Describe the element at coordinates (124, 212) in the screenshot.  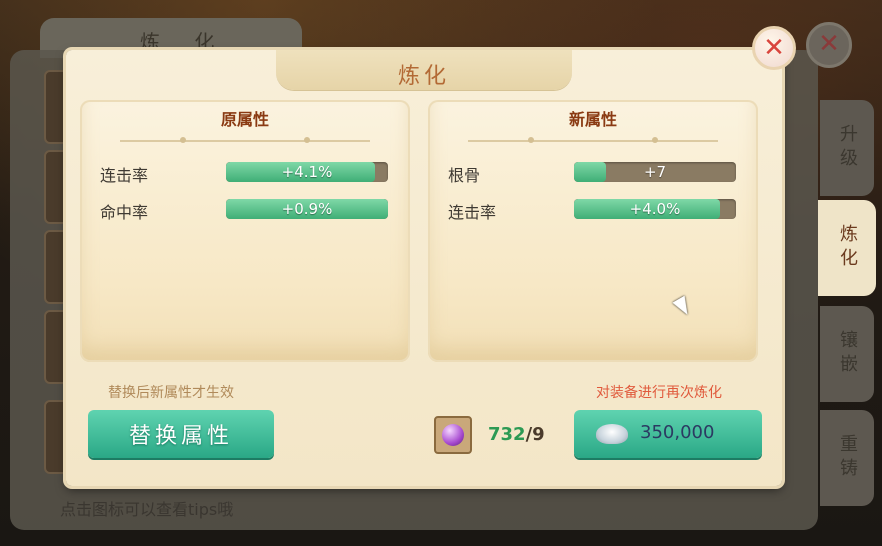
I see `attr-name: 命中率` at that location.